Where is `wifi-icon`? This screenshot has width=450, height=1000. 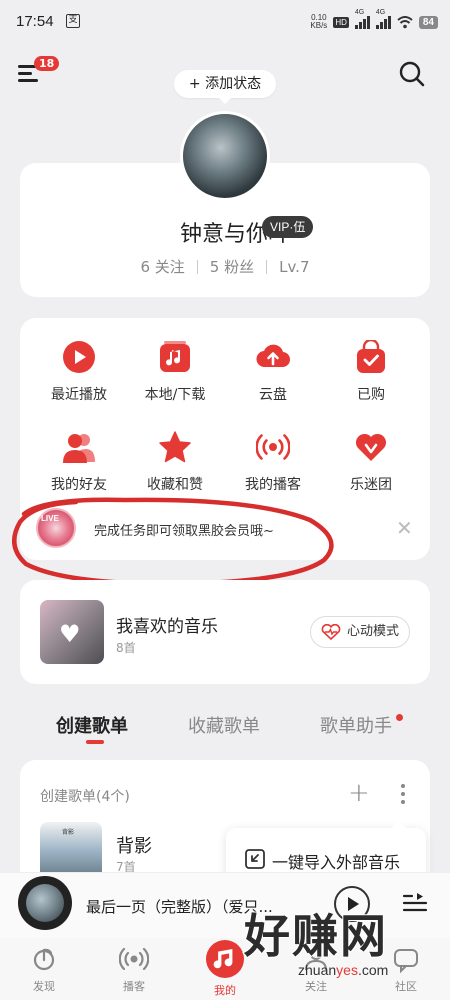
wifi-icon is located at coordinates (405, 22).